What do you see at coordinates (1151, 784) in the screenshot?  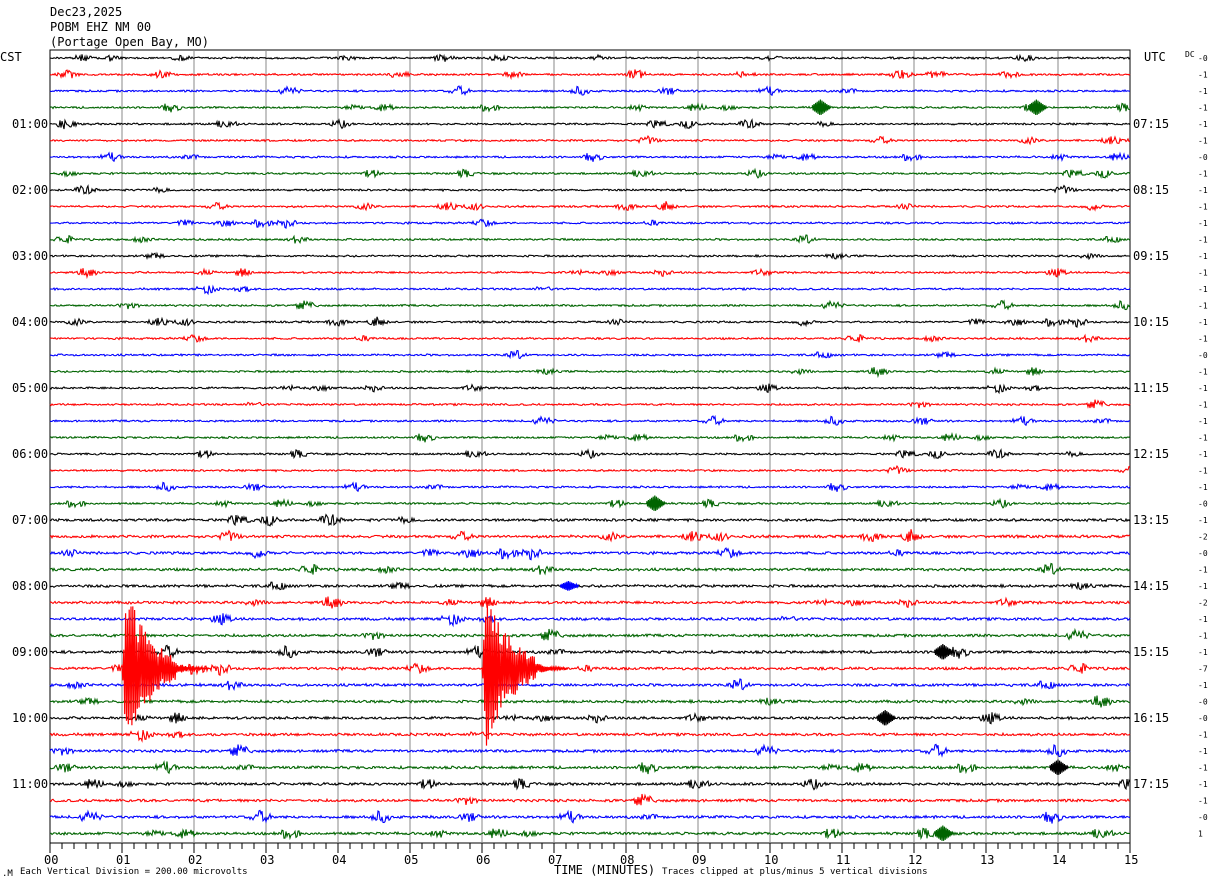 I see `right-hour-label: 17:15` at bounding box center [1151, 784].